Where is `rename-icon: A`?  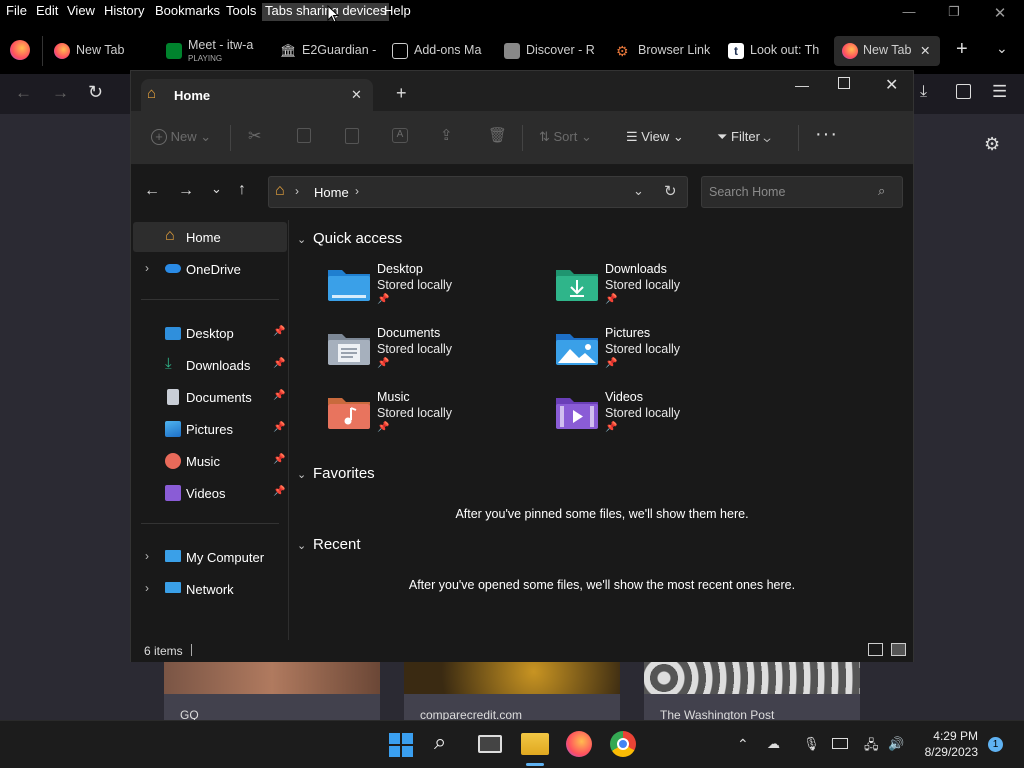
rename-icon: A is located at coordinates (400, 135).